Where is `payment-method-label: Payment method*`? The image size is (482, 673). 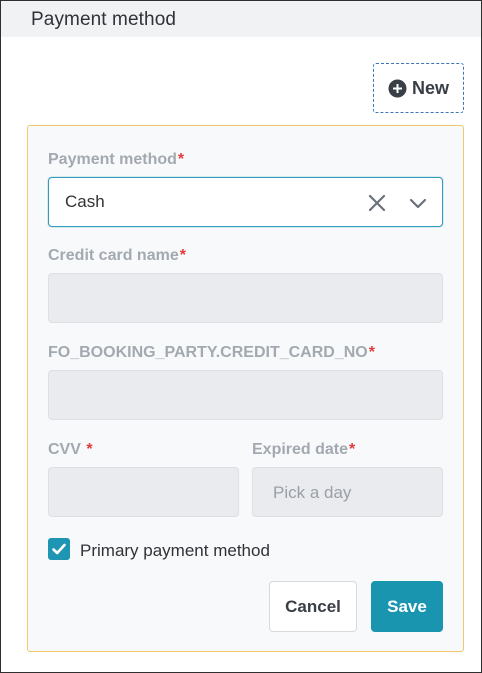
payment-method-label: Payment method* is located at coordinates (116, 160).